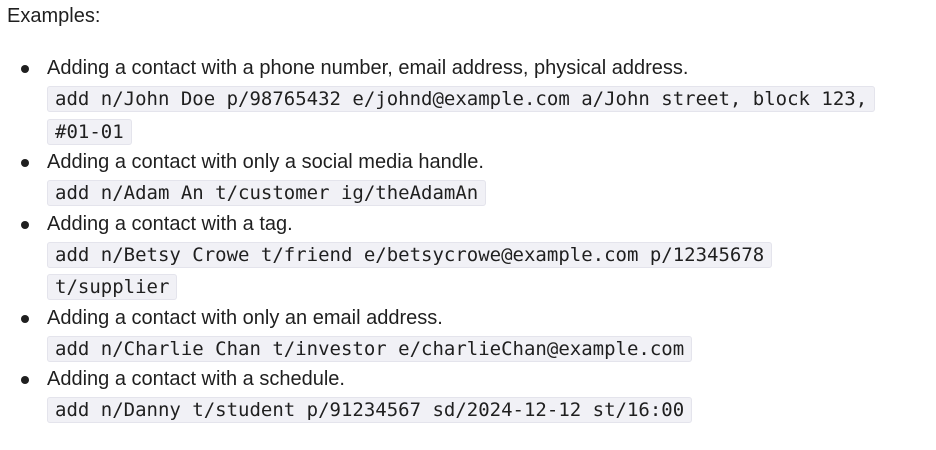 The height and width of the screenshot is (450, 936). What do you see at coordinates (267, 193) in the screenshot?
I see `code-snippet: add n/Adam An t/customer ig/theAdamAn` at bounding box center [267, 193].